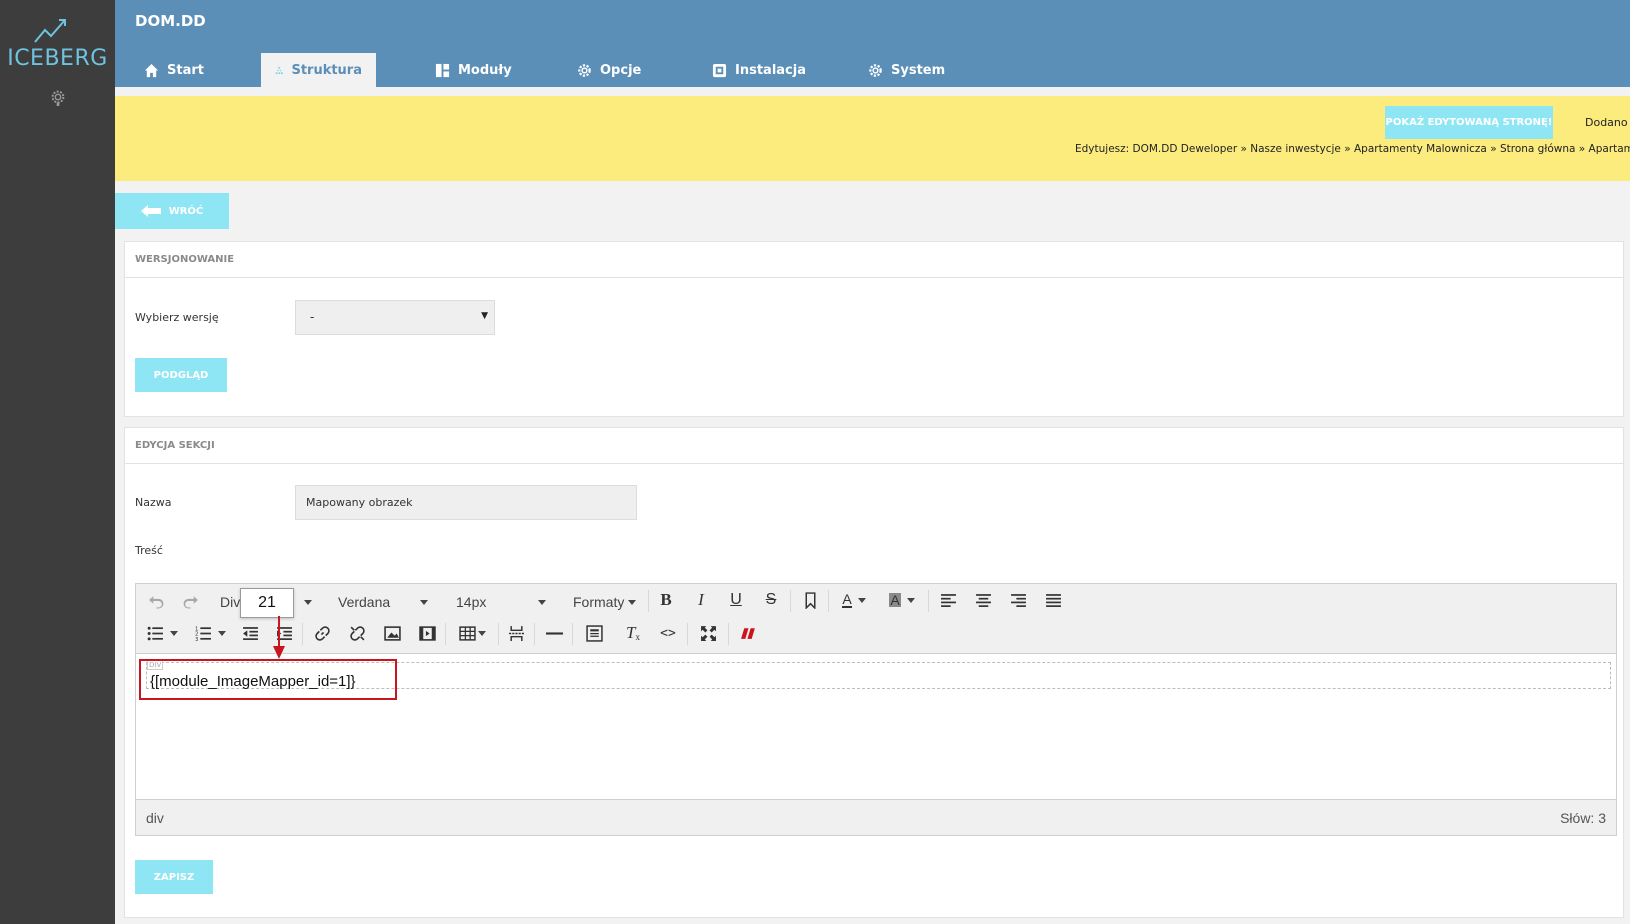 This screenshot has height=924, width=1630. Describe the element at coordinates (666, 600) in the screenshot. I see `bold-icon: B` at that location.